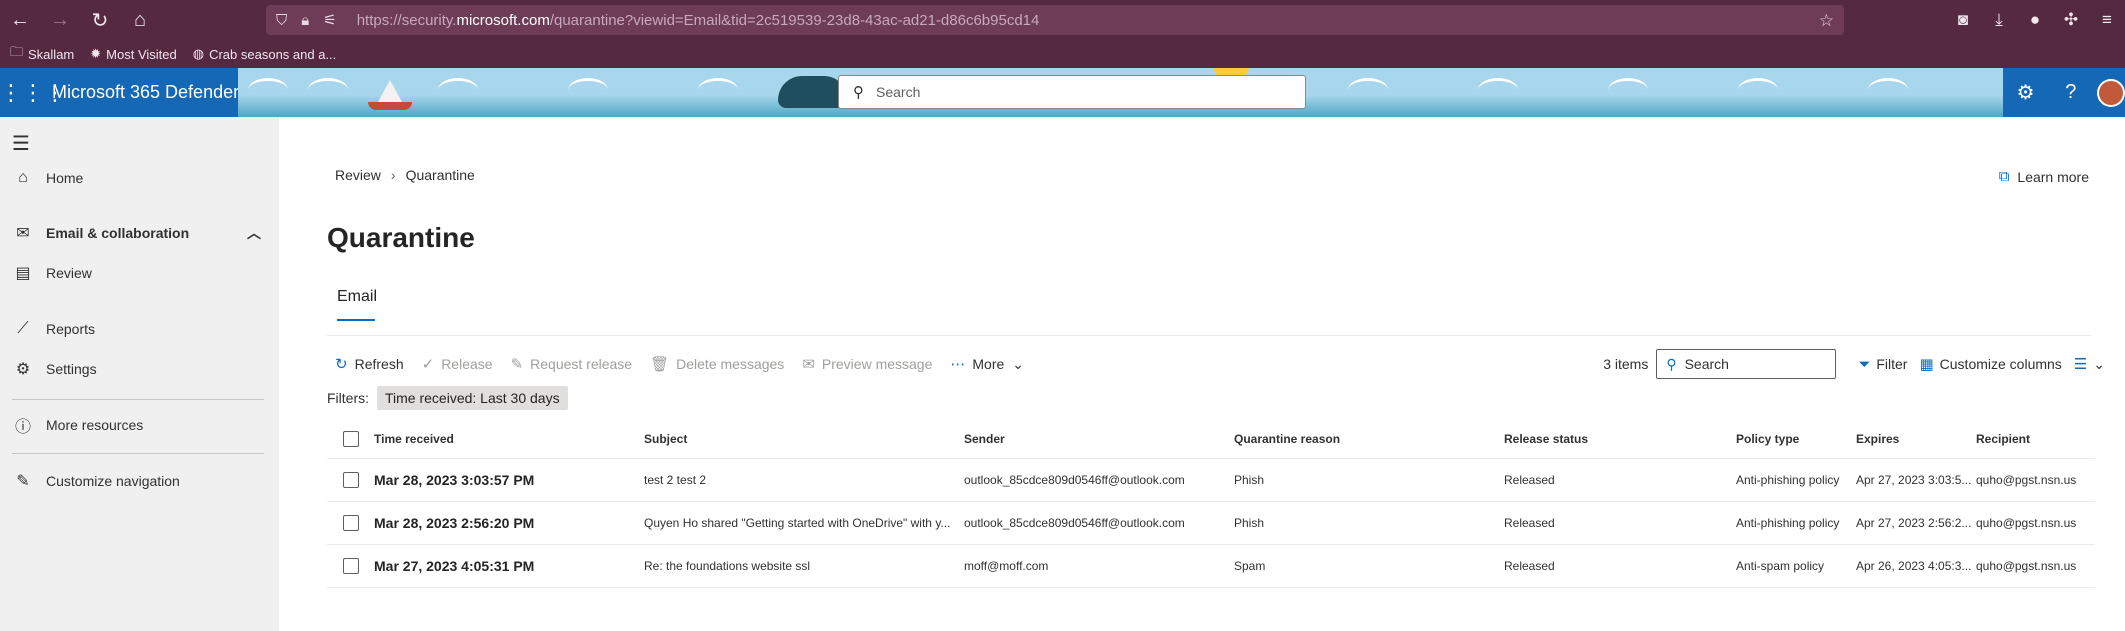  I want to click on group-by-button: ☰ ⌄, so click(2089, 364).